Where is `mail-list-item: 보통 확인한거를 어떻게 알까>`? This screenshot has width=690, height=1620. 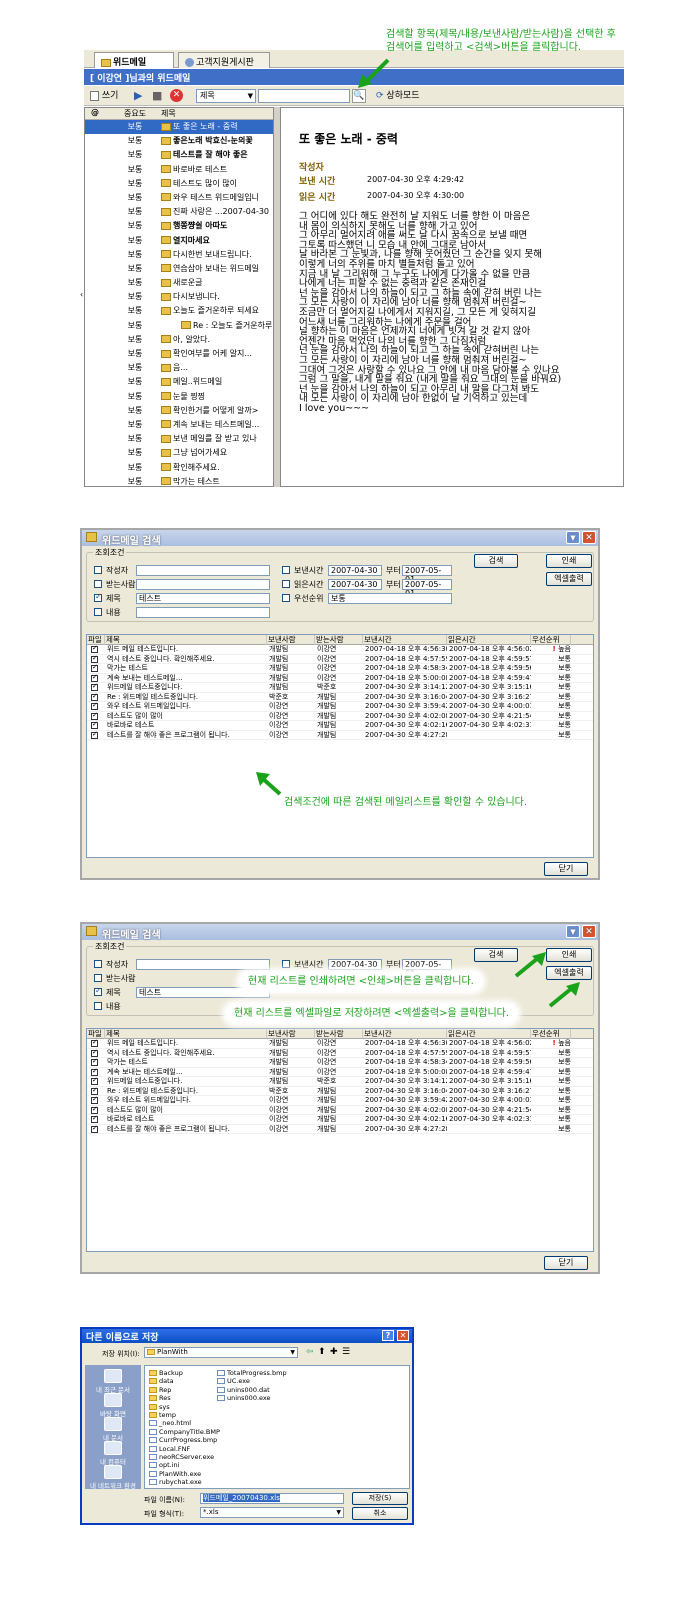 mail-list-item: 보통 확인한거를 어떻게 알까> is located at coordinates (179, 411).